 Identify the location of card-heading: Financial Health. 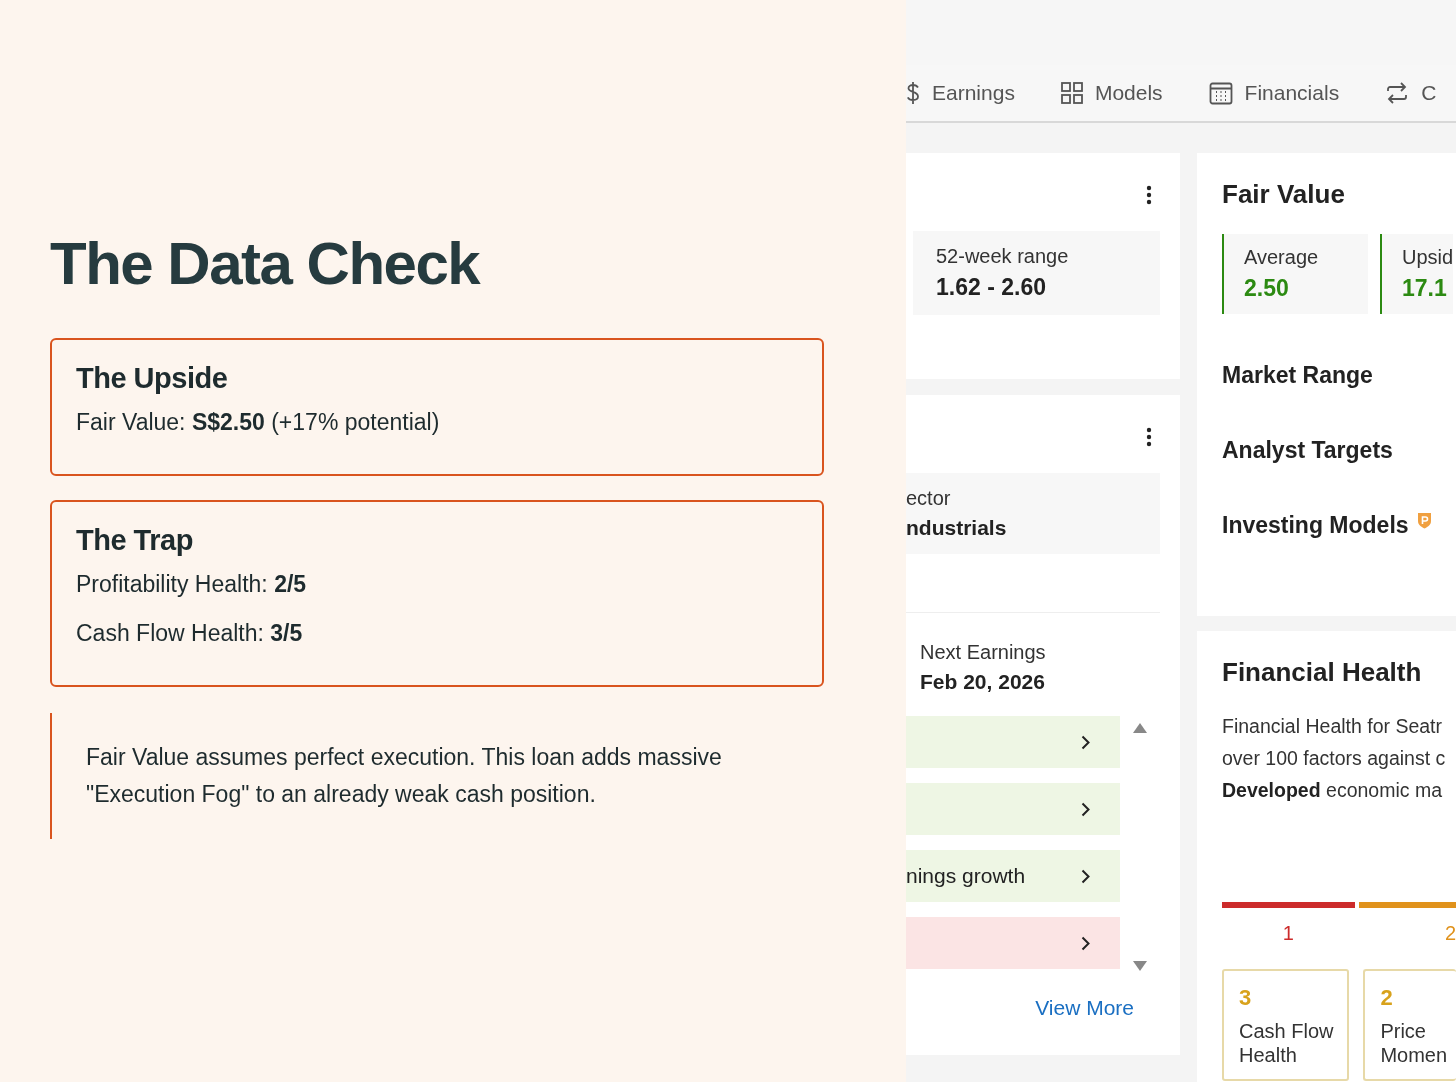
(1322, 672).